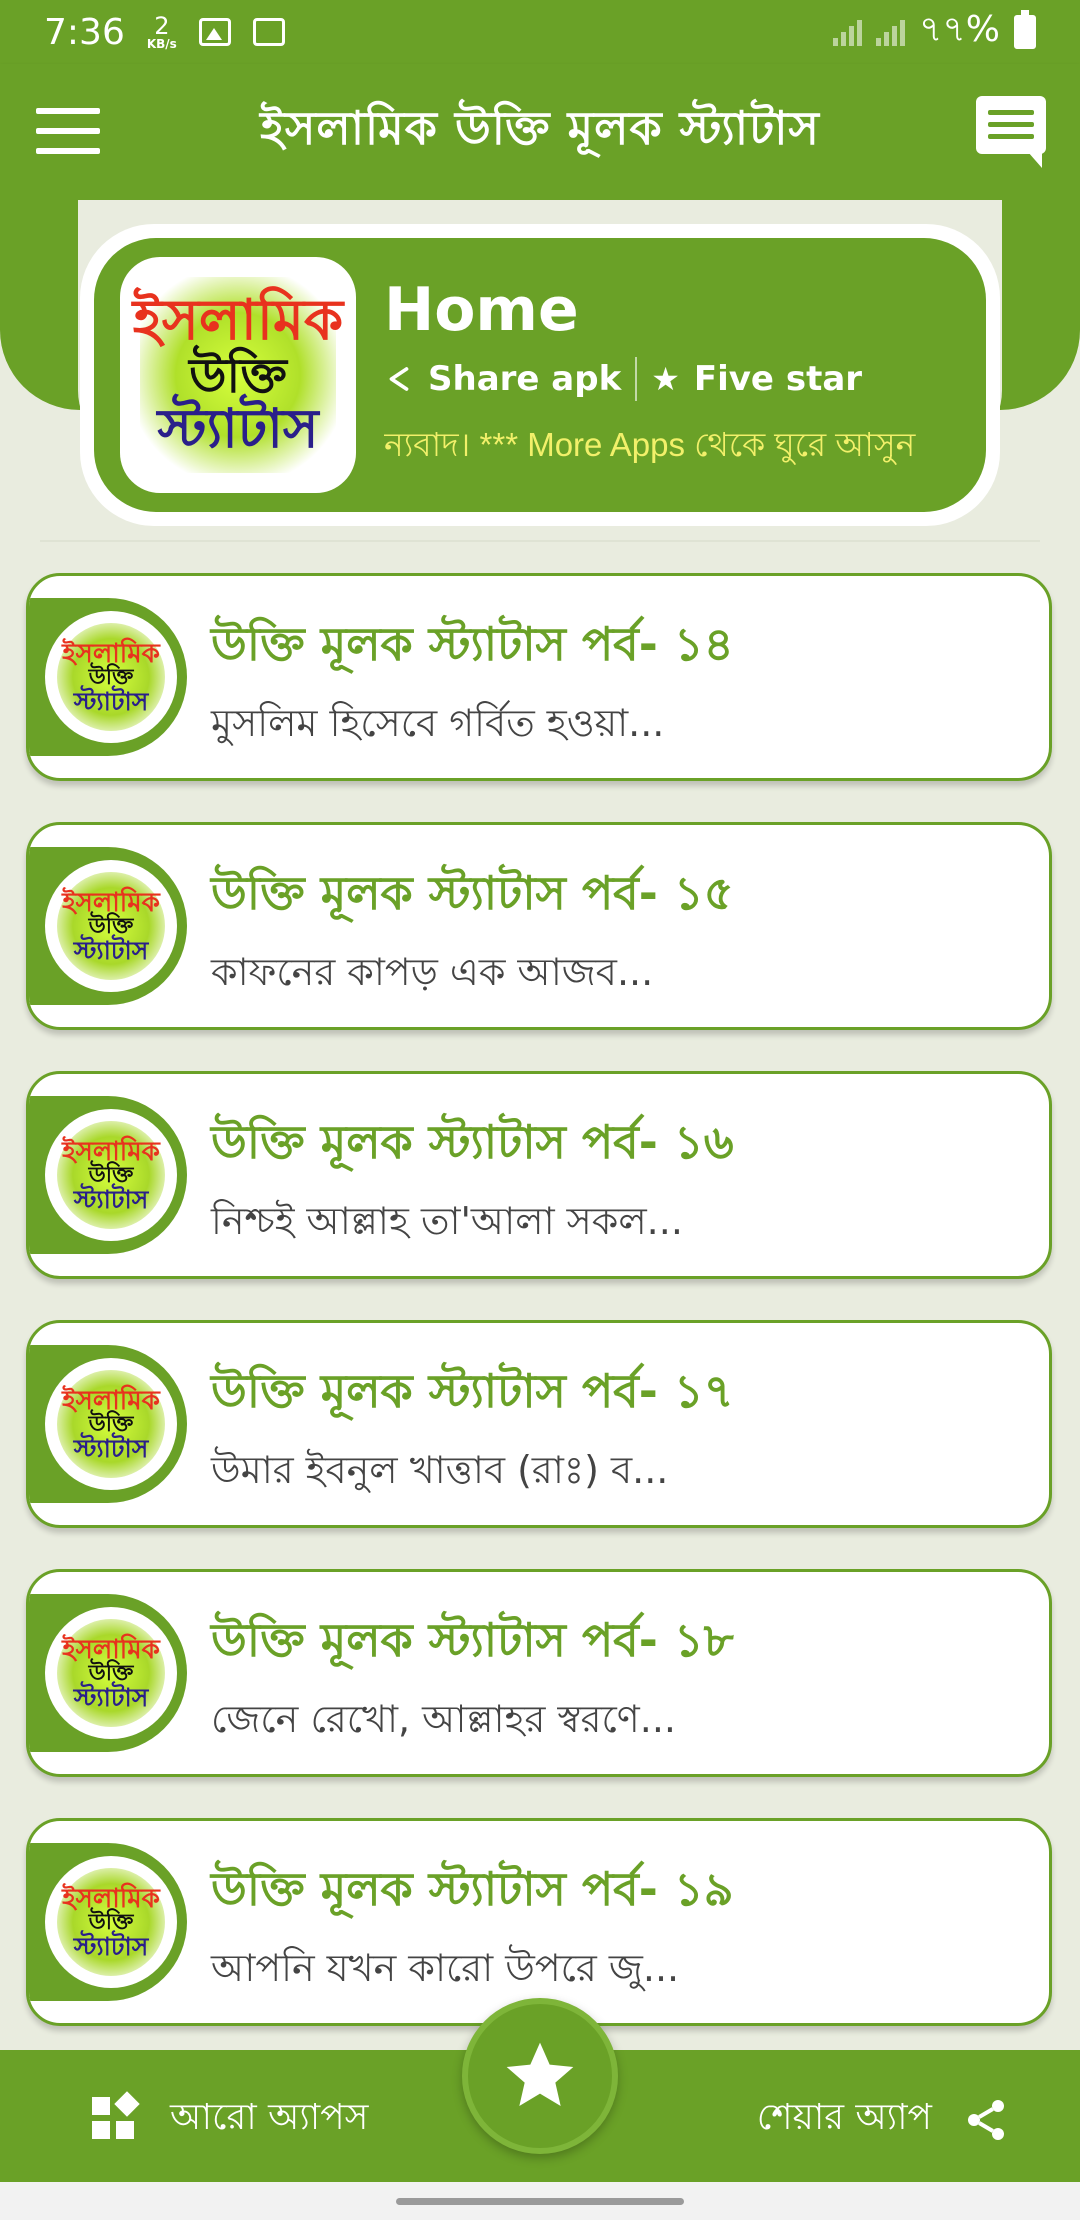 This screenshot has width=1080, height=2220. What do you see at coordinates (1012, 132) in the screenshot?
I see `message-icon` at bounding box center [1012, 132].